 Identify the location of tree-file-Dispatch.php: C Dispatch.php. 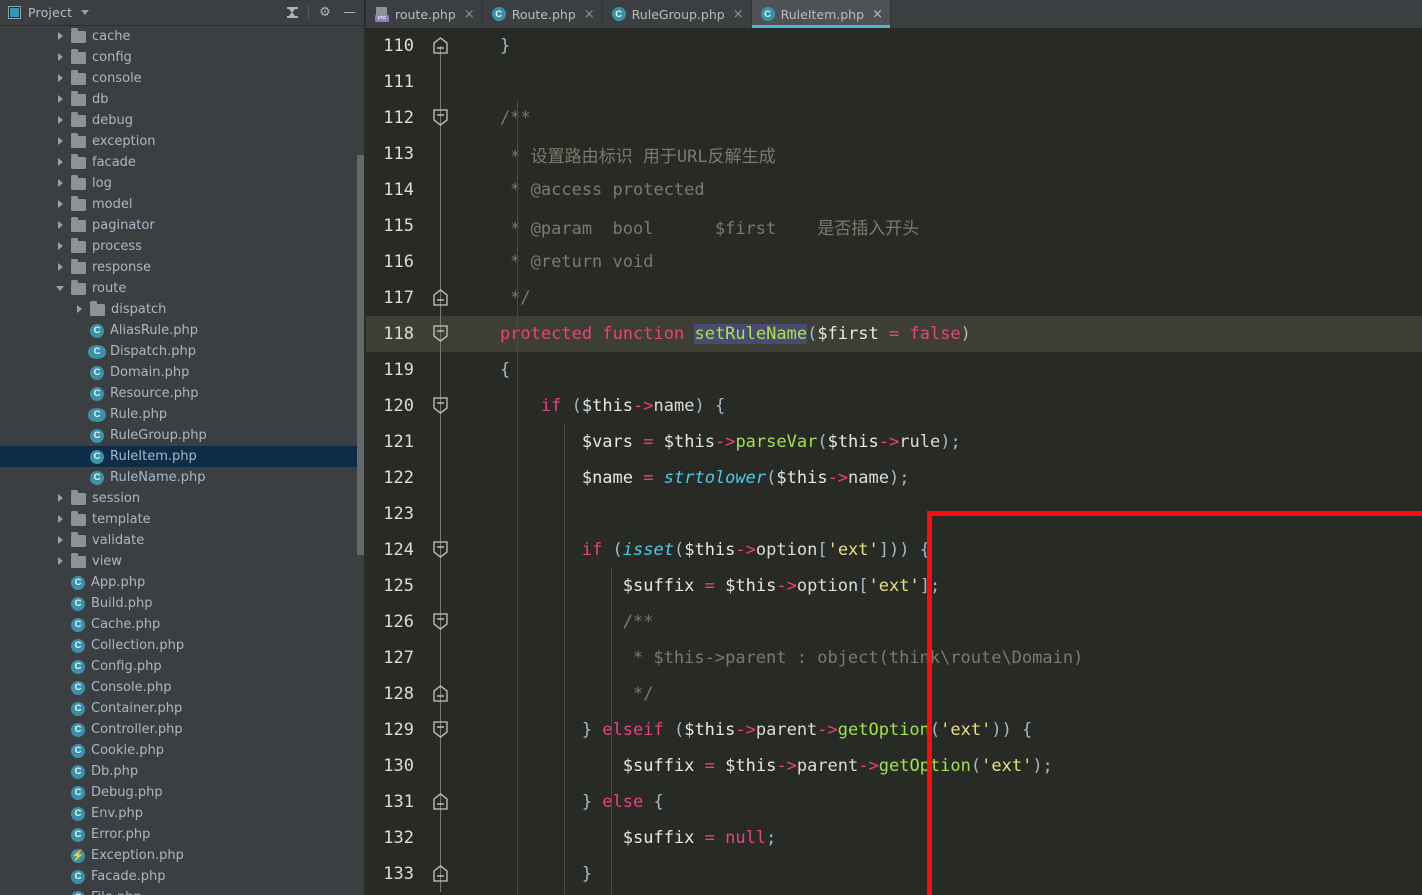
(183, 351).